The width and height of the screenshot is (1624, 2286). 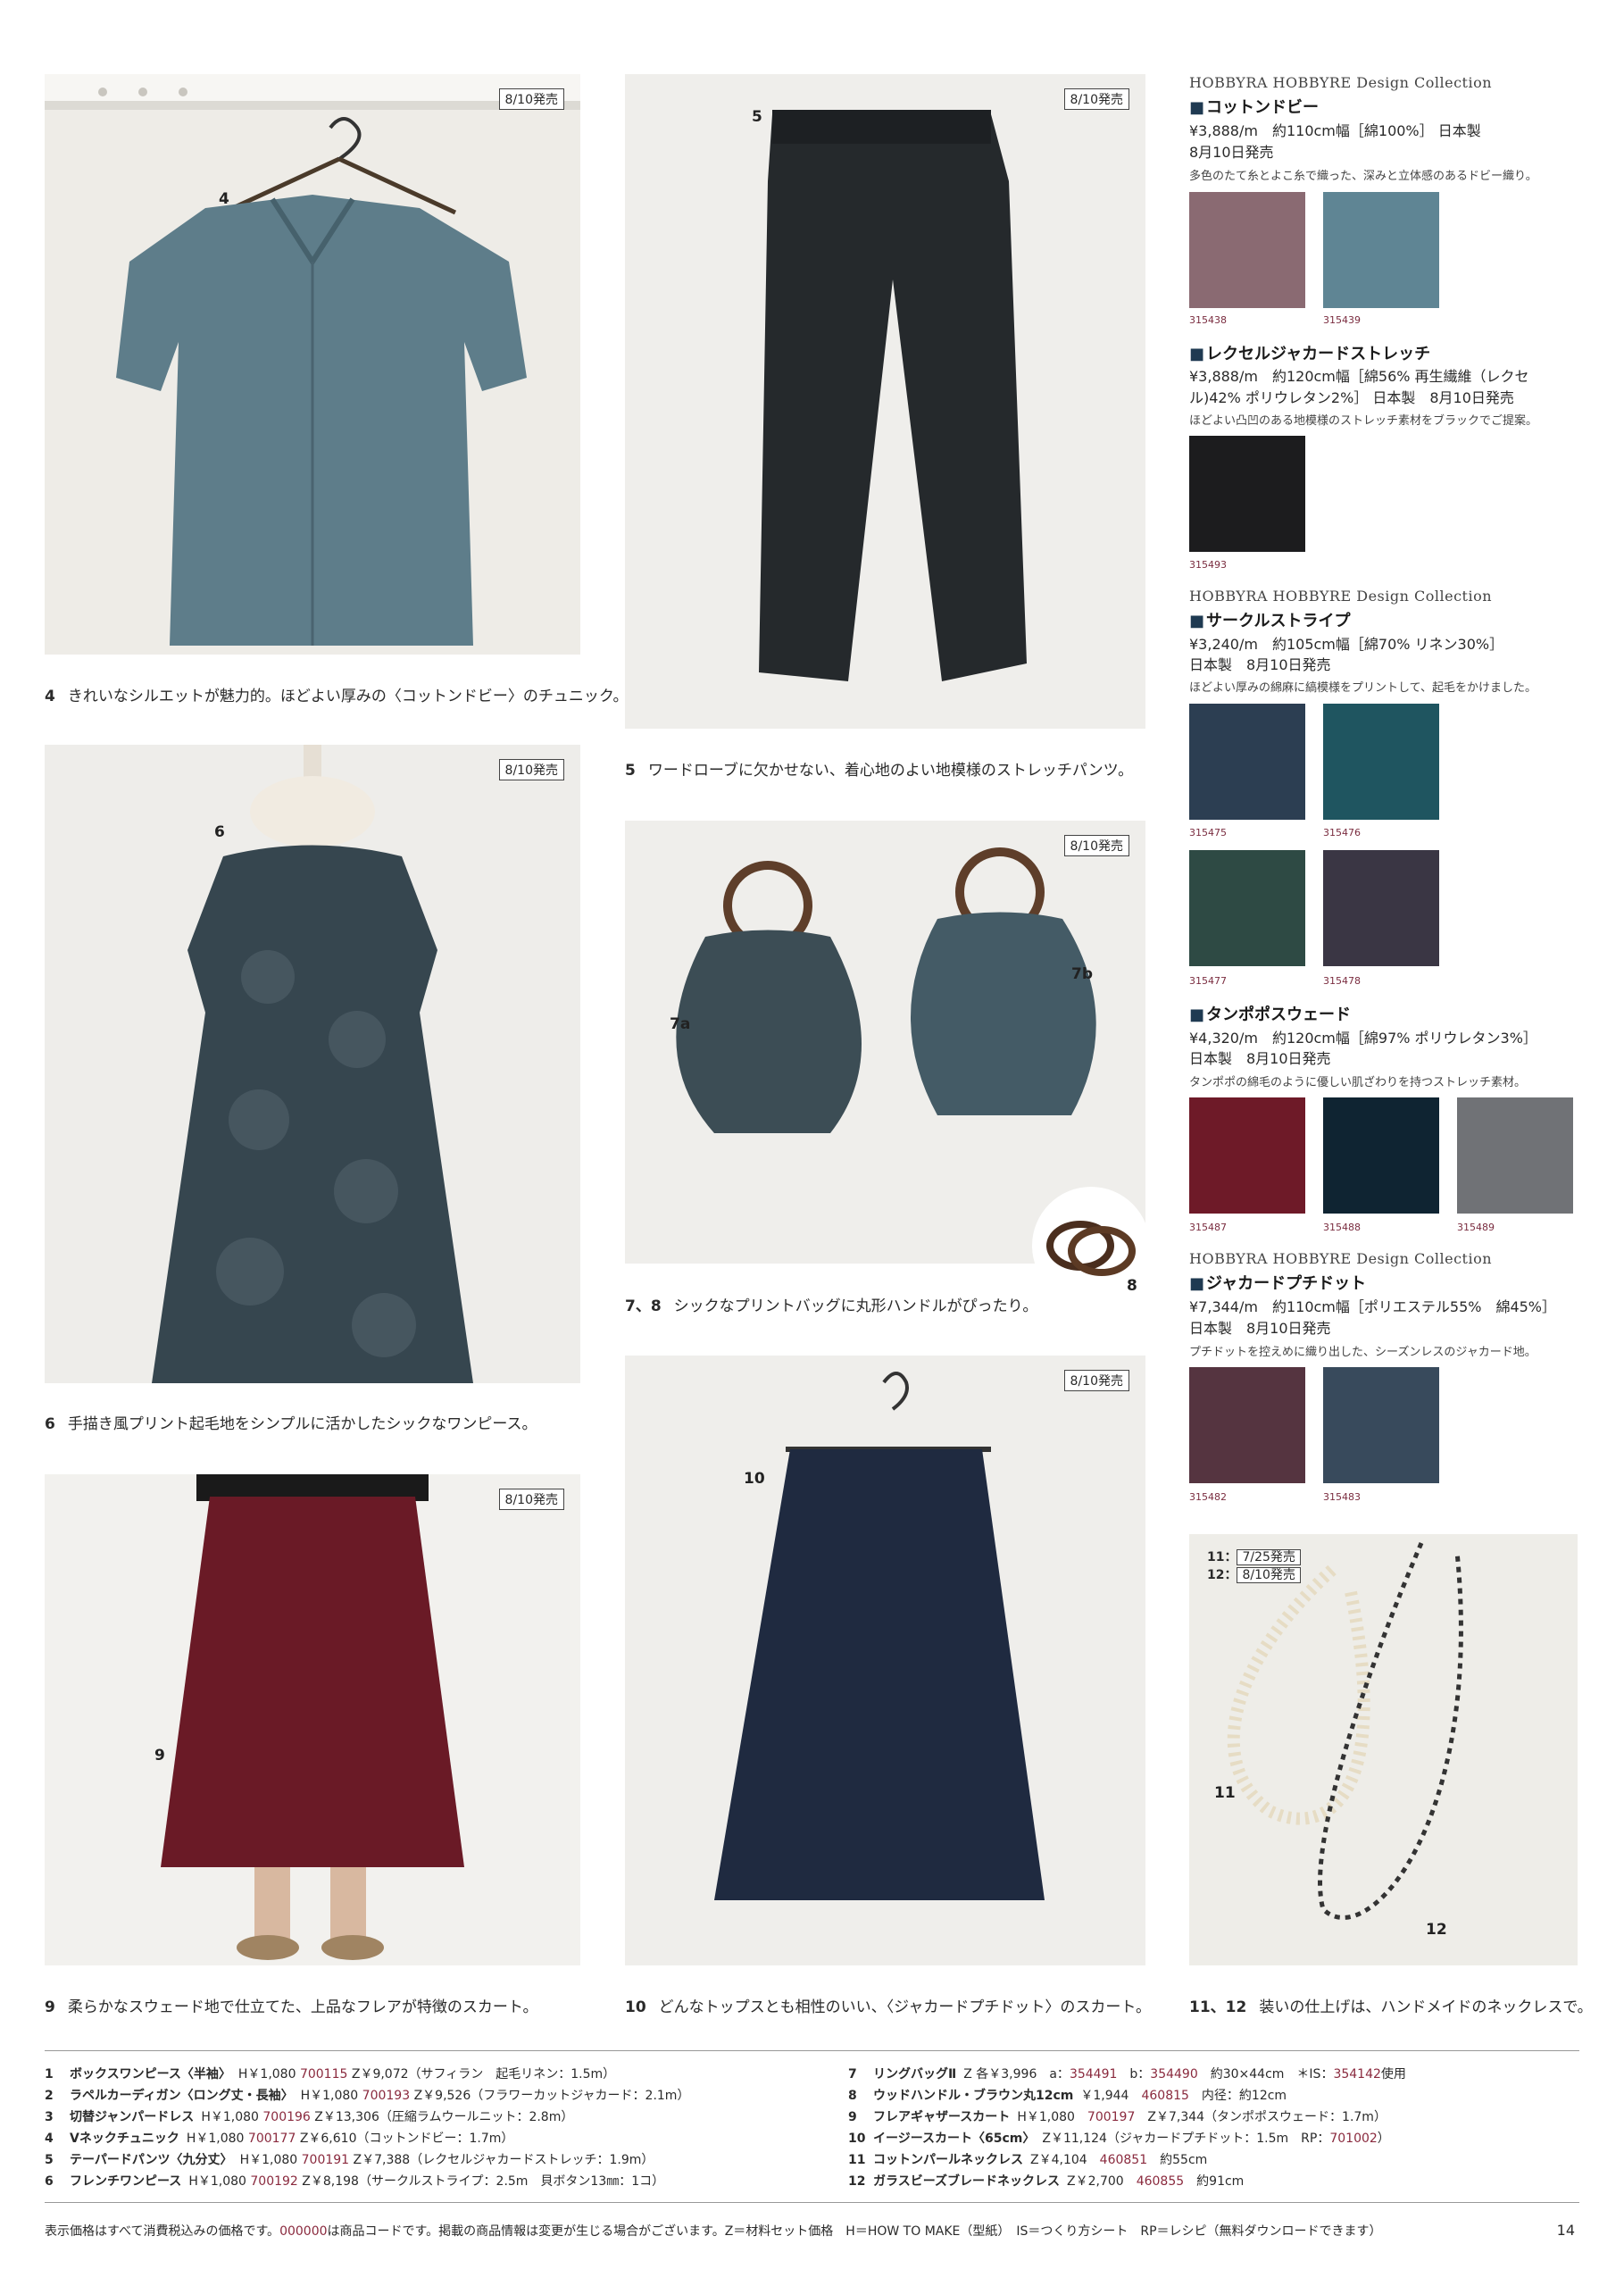 I want to click on swatch-code: 315477, so click(x=1208, y=981).